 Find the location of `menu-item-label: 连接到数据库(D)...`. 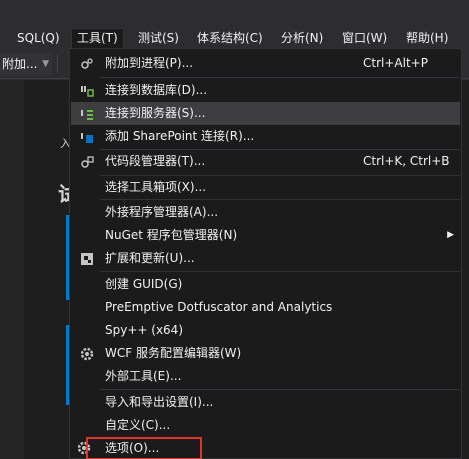

menu-item-label: 连接到数据库(D)... is located at coordinates (156, 90).